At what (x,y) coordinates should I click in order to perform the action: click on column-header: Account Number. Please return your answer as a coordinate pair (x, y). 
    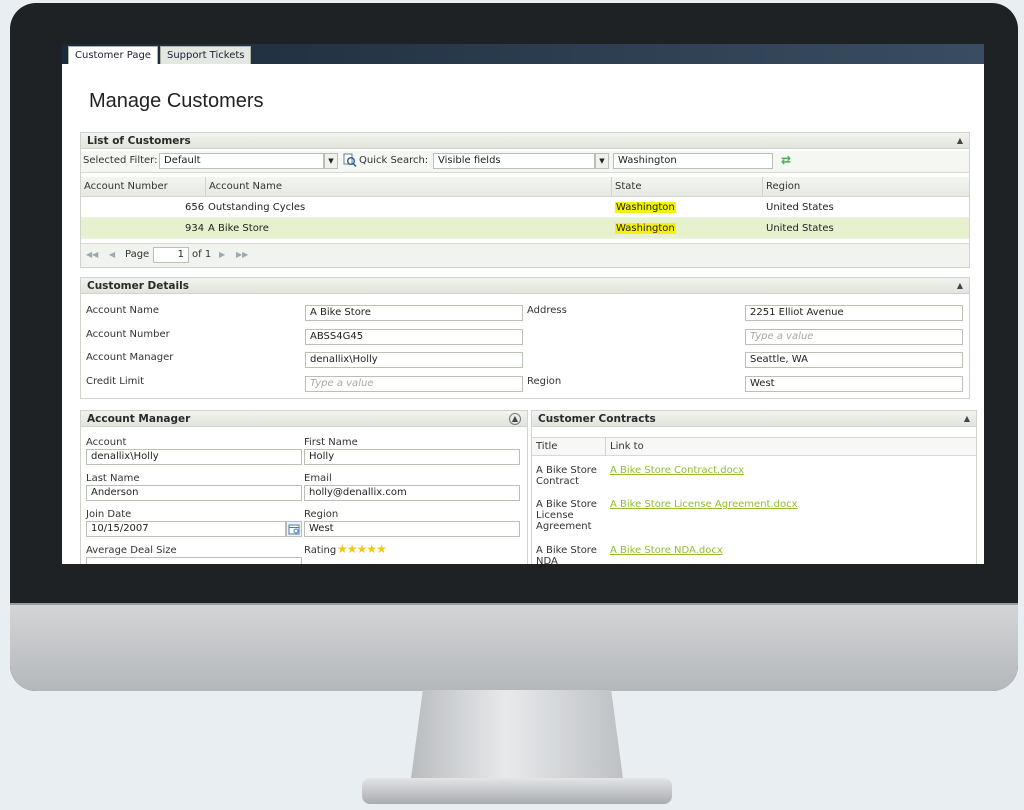
    Looking at the image, I should click on (126, 186).